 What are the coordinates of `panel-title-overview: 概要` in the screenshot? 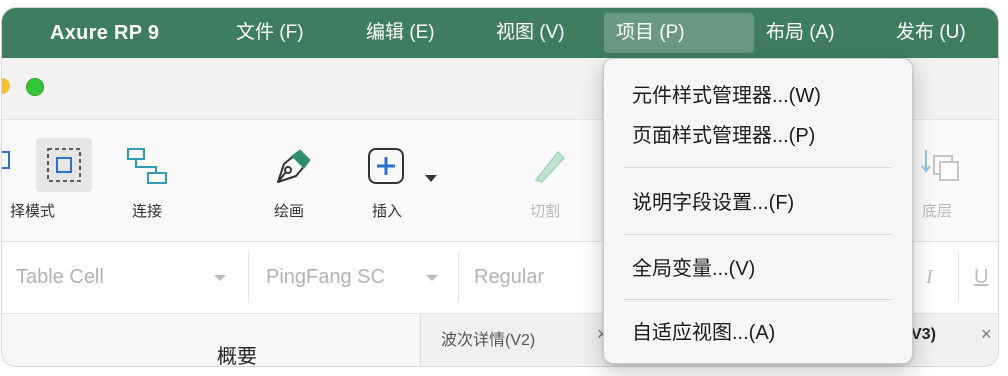 It's located at (237, 353).